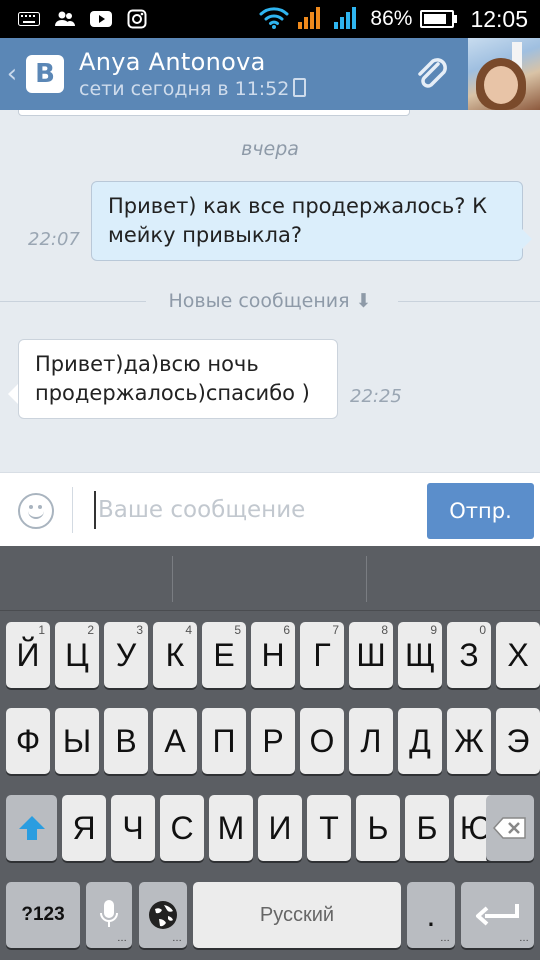 This screenshot has height=960, width=540. I want to click on contact-info: Anya Antonova сети сегодня в 11:52, so click(242, 74).